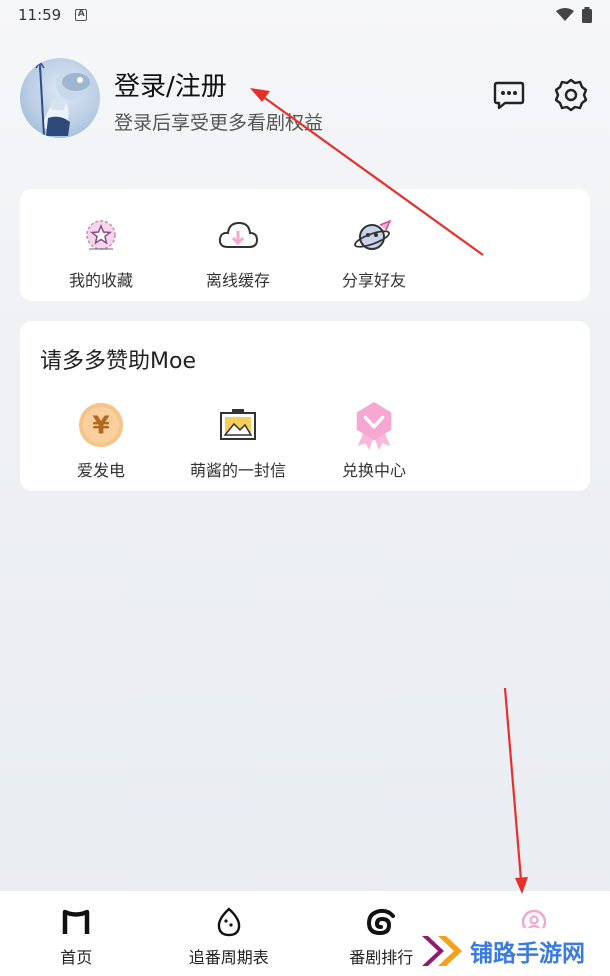 This screenshot has height=976, width=610. I want to click on favorites-label: 我的收藏, so click(100, 280).